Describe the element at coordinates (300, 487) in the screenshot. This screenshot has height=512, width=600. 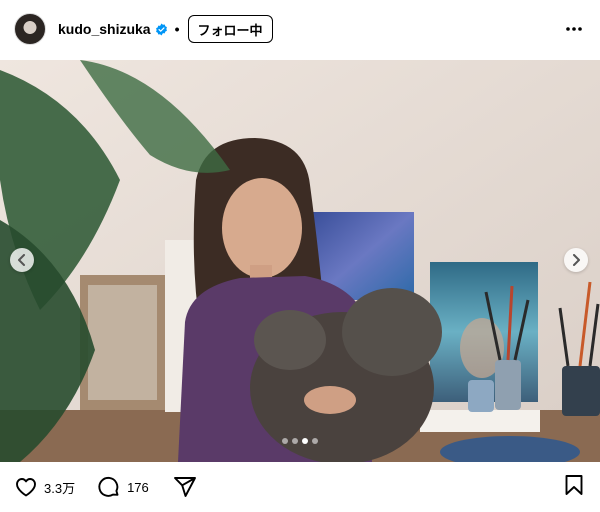
I see `post-actions-bar: 3.3万 176` at that location.